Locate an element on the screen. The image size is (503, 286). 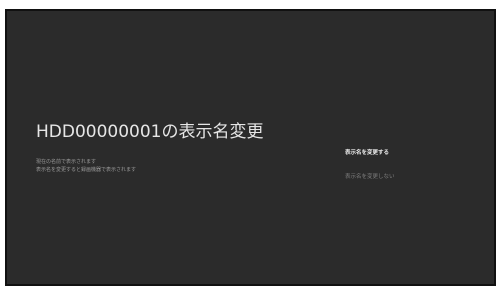
page-title: HDD00000001の表示名変更 is located at coordinates (150, 132).